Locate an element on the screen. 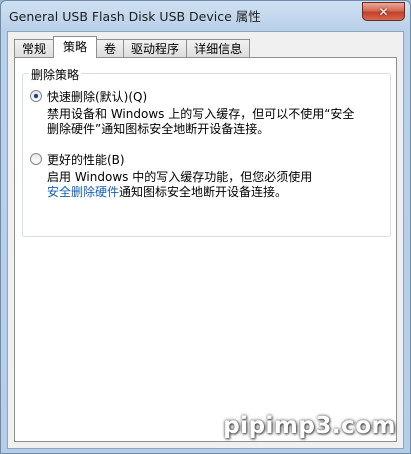 Image resolution: width=411 pixels, height=454 pixels. quick-removal-desc-line2: 删除硬件”通知图标安全地断开设备连接。 is located at coordinates (158, 129).